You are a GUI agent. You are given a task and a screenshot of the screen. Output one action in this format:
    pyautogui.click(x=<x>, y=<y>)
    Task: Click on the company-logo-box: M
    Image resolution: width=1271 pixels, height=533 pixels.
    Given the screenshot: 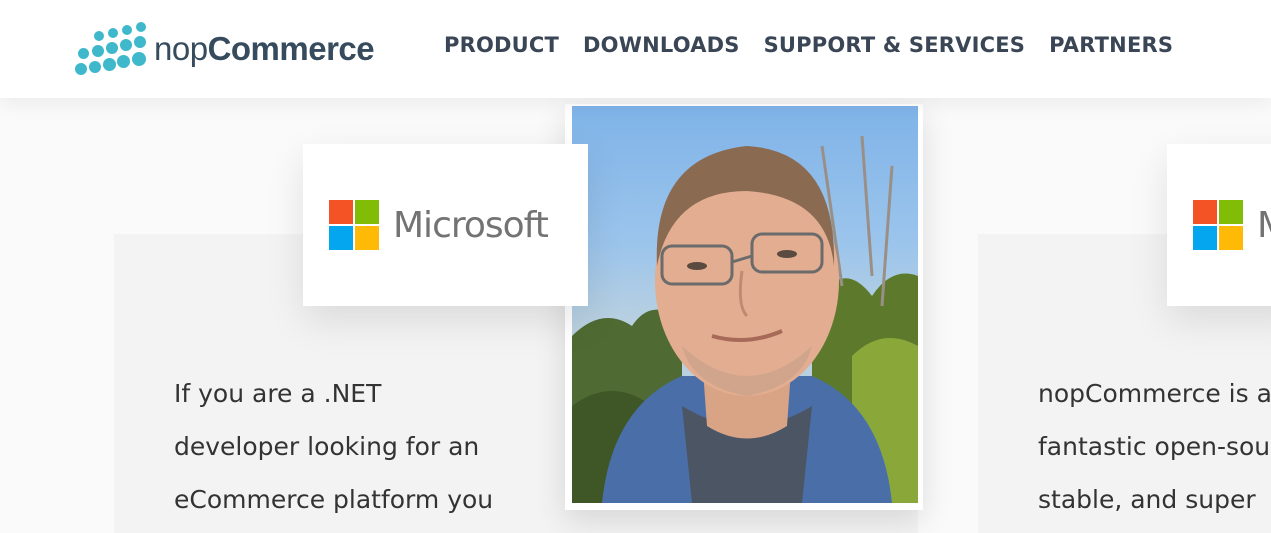 What is the action you would take?
    pyautogui.click(x=1219, y=225)
    